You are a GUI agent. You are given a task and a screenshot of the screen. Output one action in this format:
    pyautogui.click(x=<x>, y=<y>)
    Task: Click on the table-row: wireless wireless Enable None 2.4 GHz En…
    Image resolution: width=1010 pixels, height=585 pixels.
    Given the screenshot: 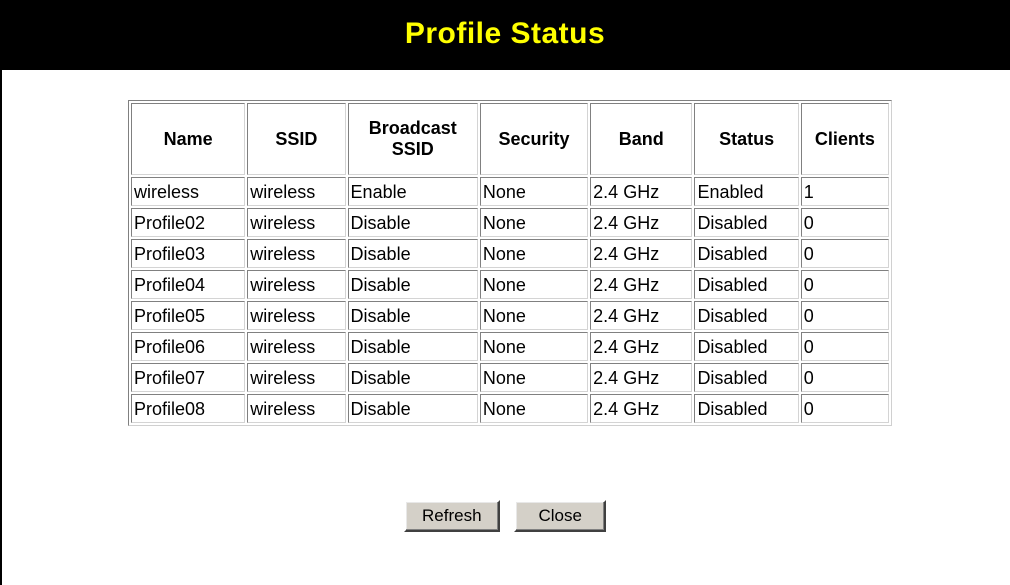 What is the action you would take?
    pyautogui.click(x=510, y=191)
    